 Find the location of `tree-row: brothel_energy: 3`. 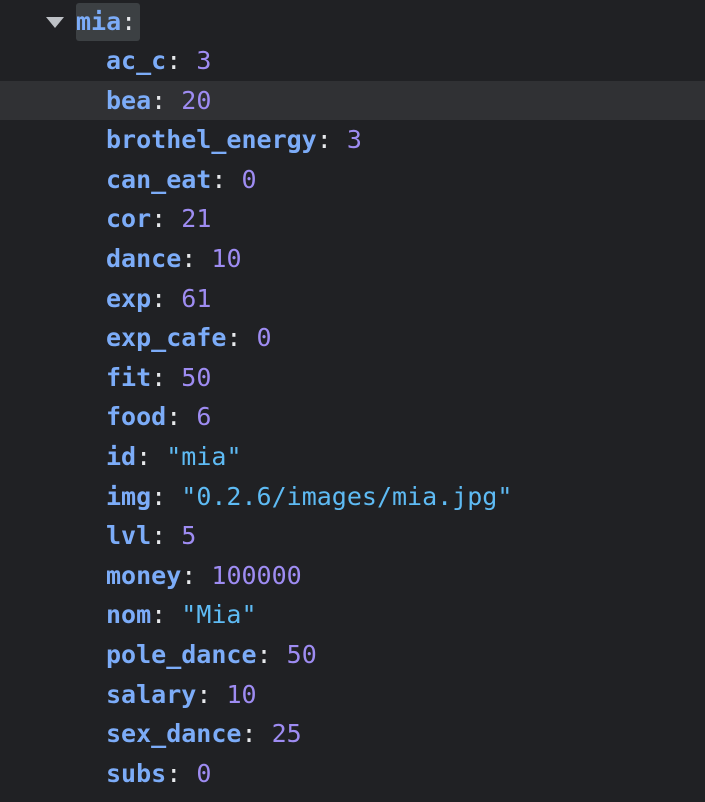

tree-row: brothel_energy: 3 is located at coordinates (352, 140).